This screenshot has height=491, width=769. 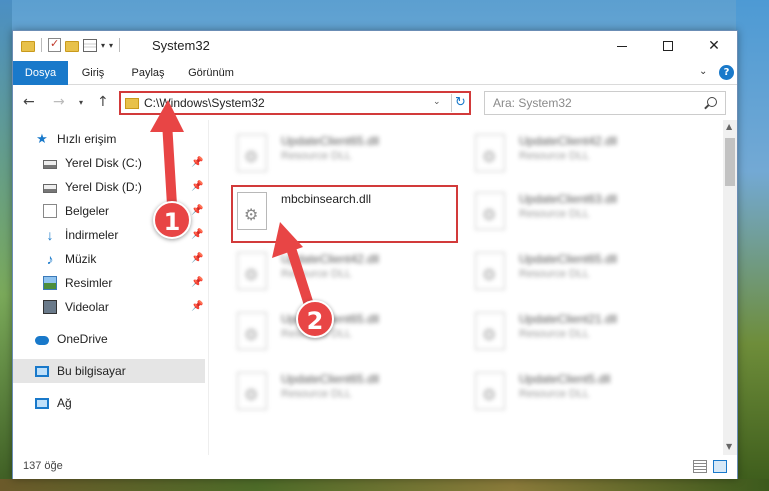 I want to click on music-icon: ♪, so click(x=50, y=259).